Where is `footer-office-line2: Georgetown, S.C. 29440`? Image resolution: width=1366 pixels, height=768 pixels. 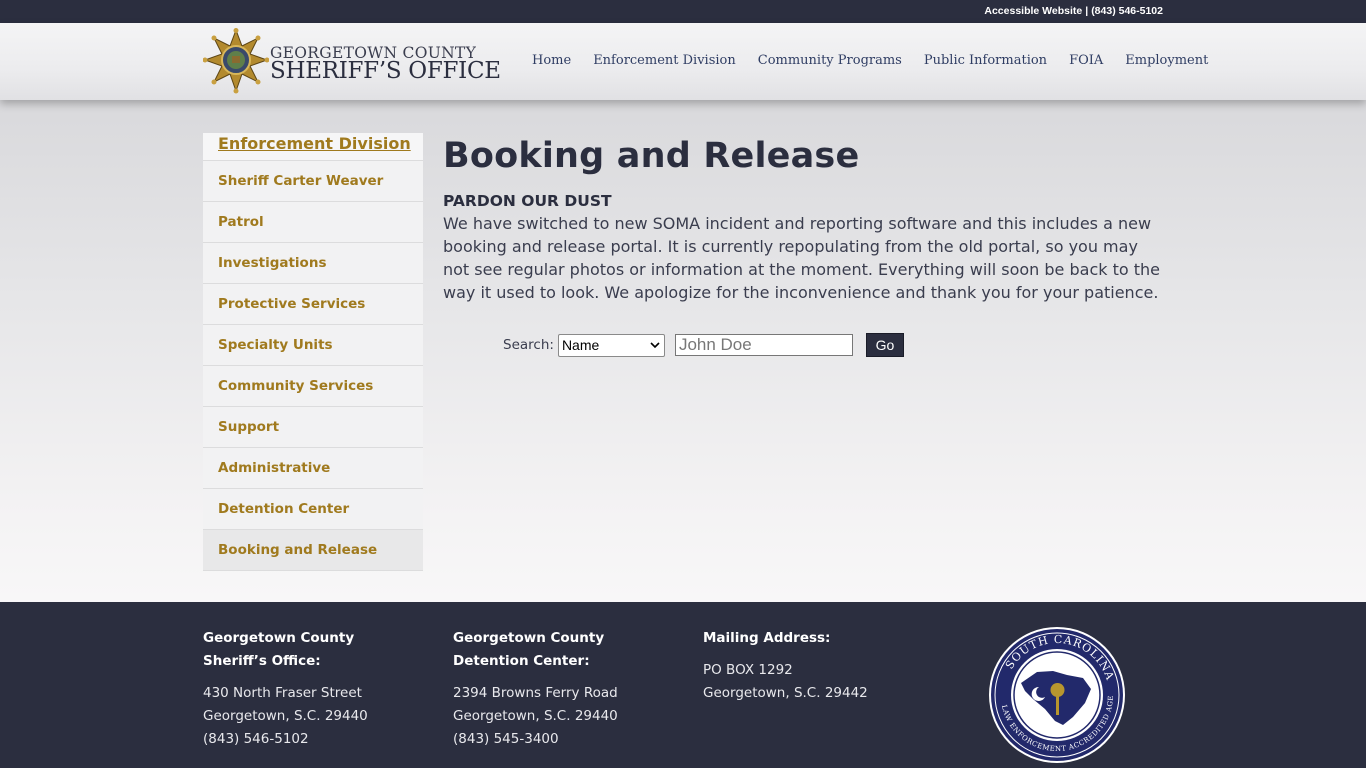 footer-office-line2: Georgetown, S.C. 29440 is located at coordinates (285, 716).